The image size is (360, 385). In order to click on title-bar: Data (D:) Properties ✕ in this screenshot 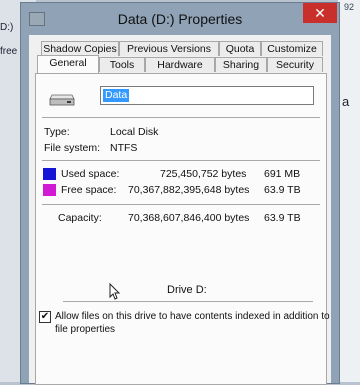, I will do `click(180, 19)`.